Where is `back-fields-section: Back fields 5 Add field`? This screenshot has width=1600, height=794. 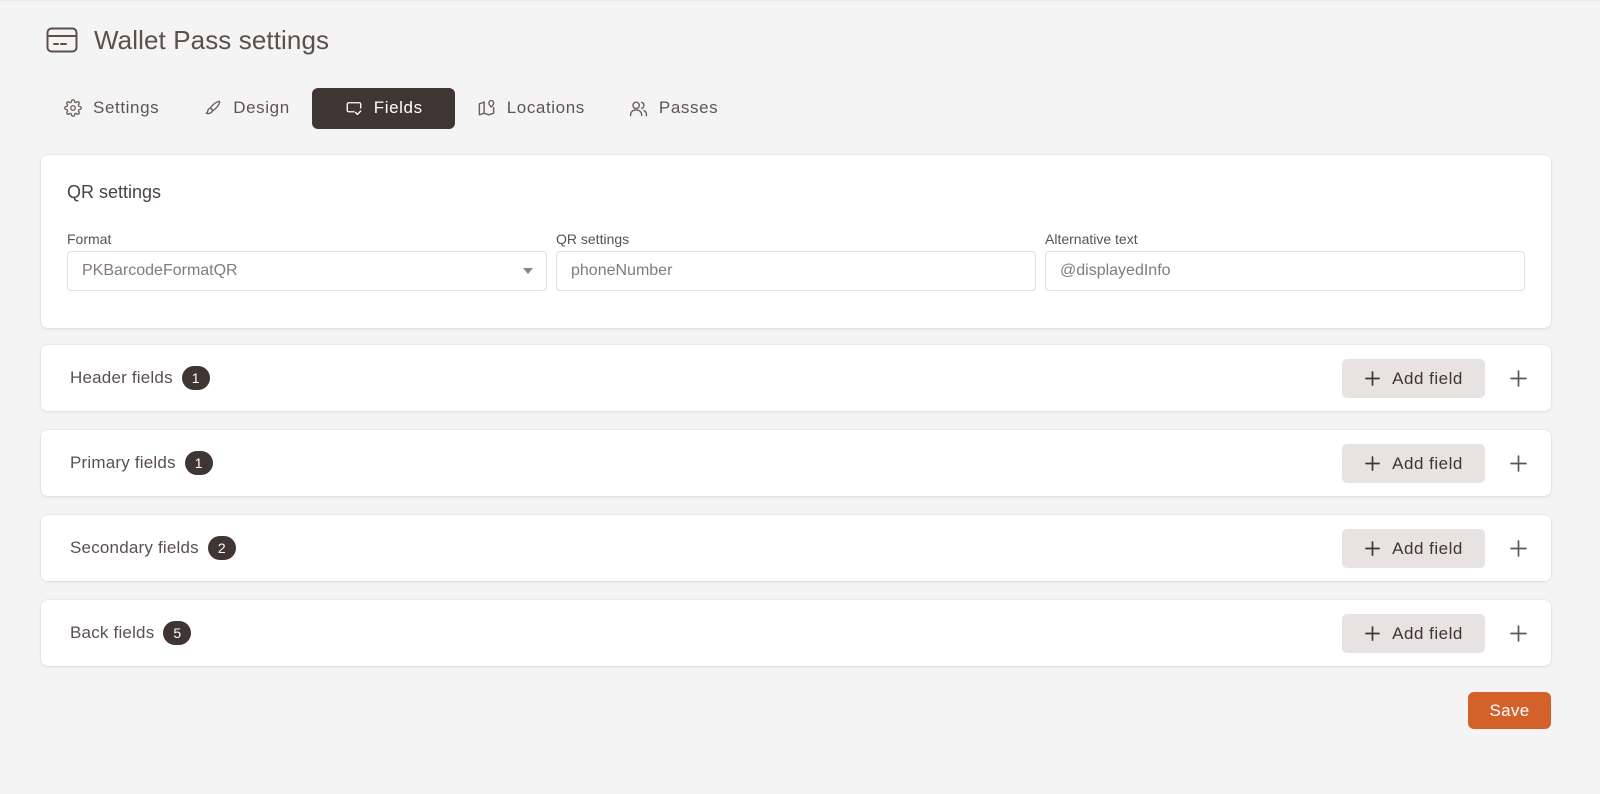 back-fields-section: Back fields 5 Add field is located at coordinates (796, 633).